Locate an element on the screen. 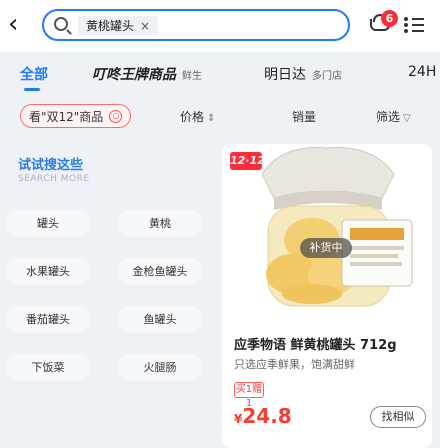 The height and width of the screenshot is (448, 440). tab-dingdong-sub: 鲜生 is located at coordinates (192, 76).